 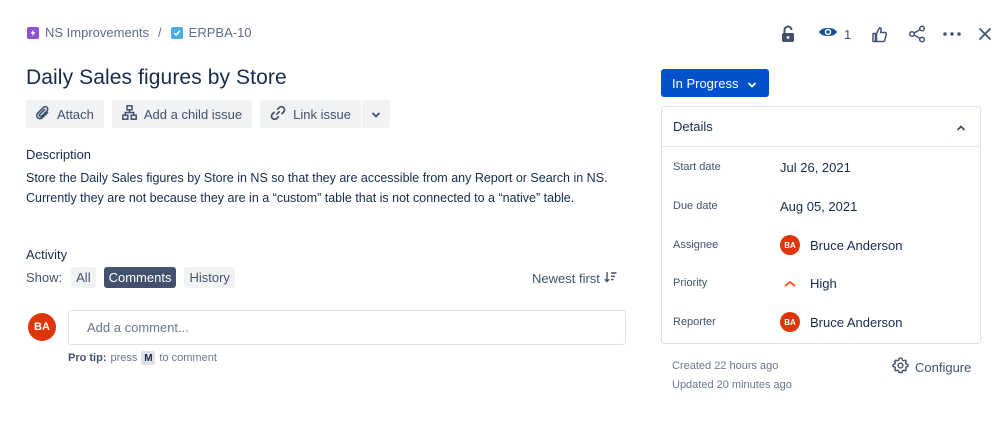 What do you see at coordinates (725, 366) in the screenshot?
I see `created-timestamp: Created 22 hours ago` at bounding box center [725, 366].